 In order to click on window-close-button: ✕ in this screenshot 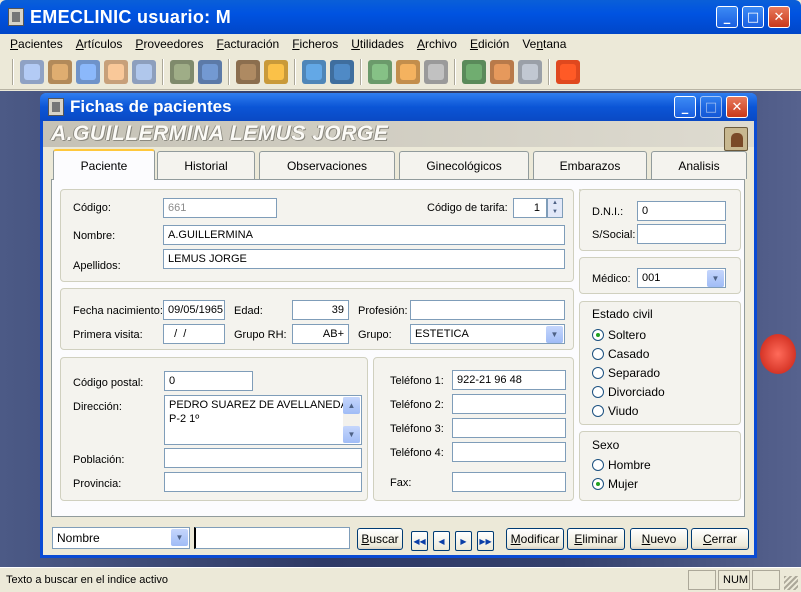, I will do `click(737, 107)`.